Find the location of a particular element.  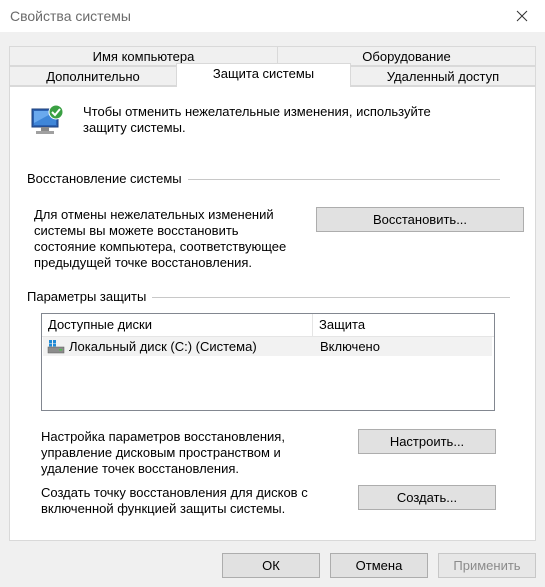

computer-shield-icon is located at coordinates (47, 119).